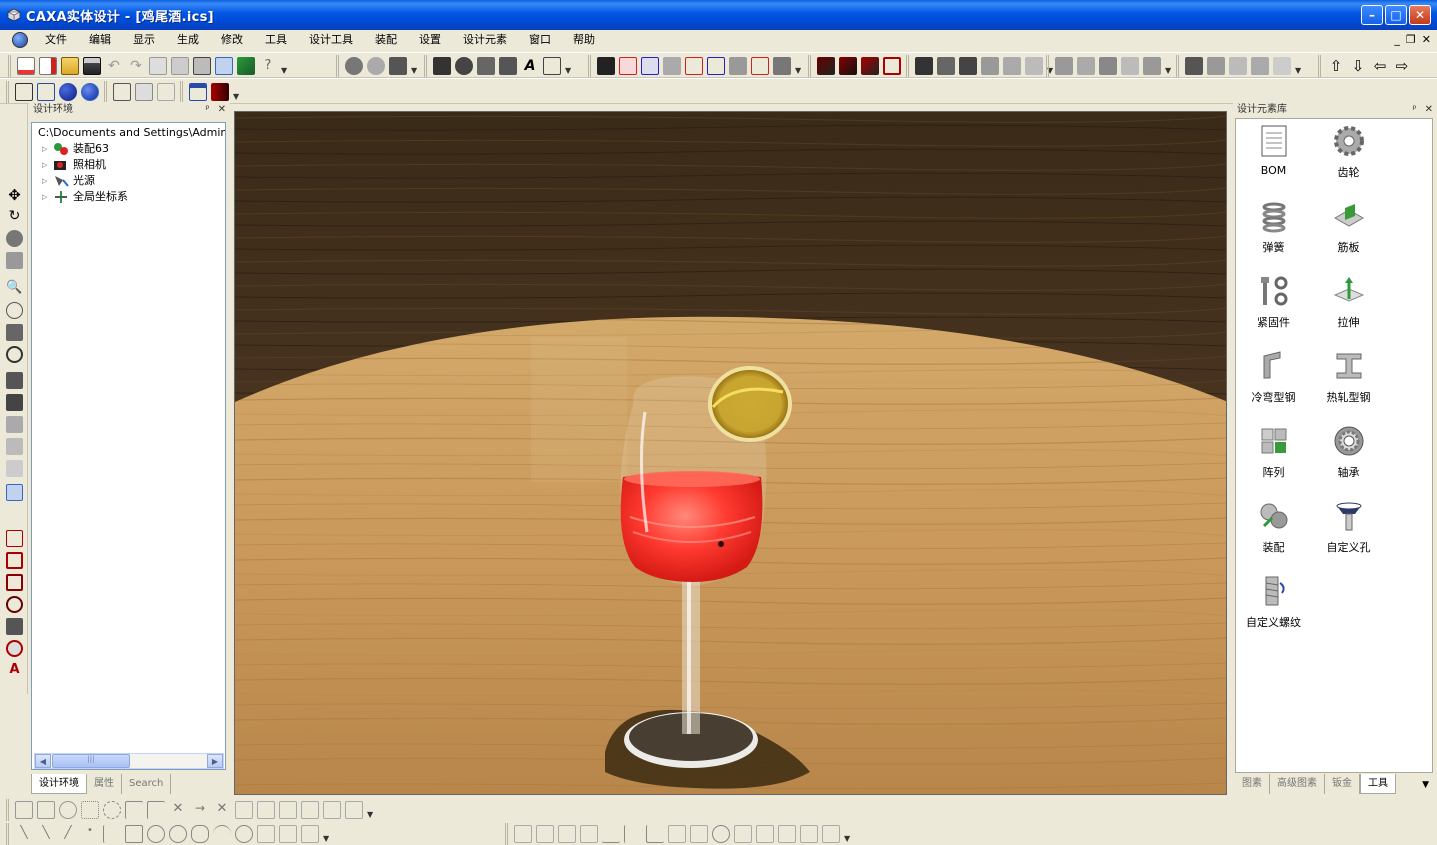 The image size is (1437, 845). I want to click on move-tool-icon: ✥, so click(14, 195).